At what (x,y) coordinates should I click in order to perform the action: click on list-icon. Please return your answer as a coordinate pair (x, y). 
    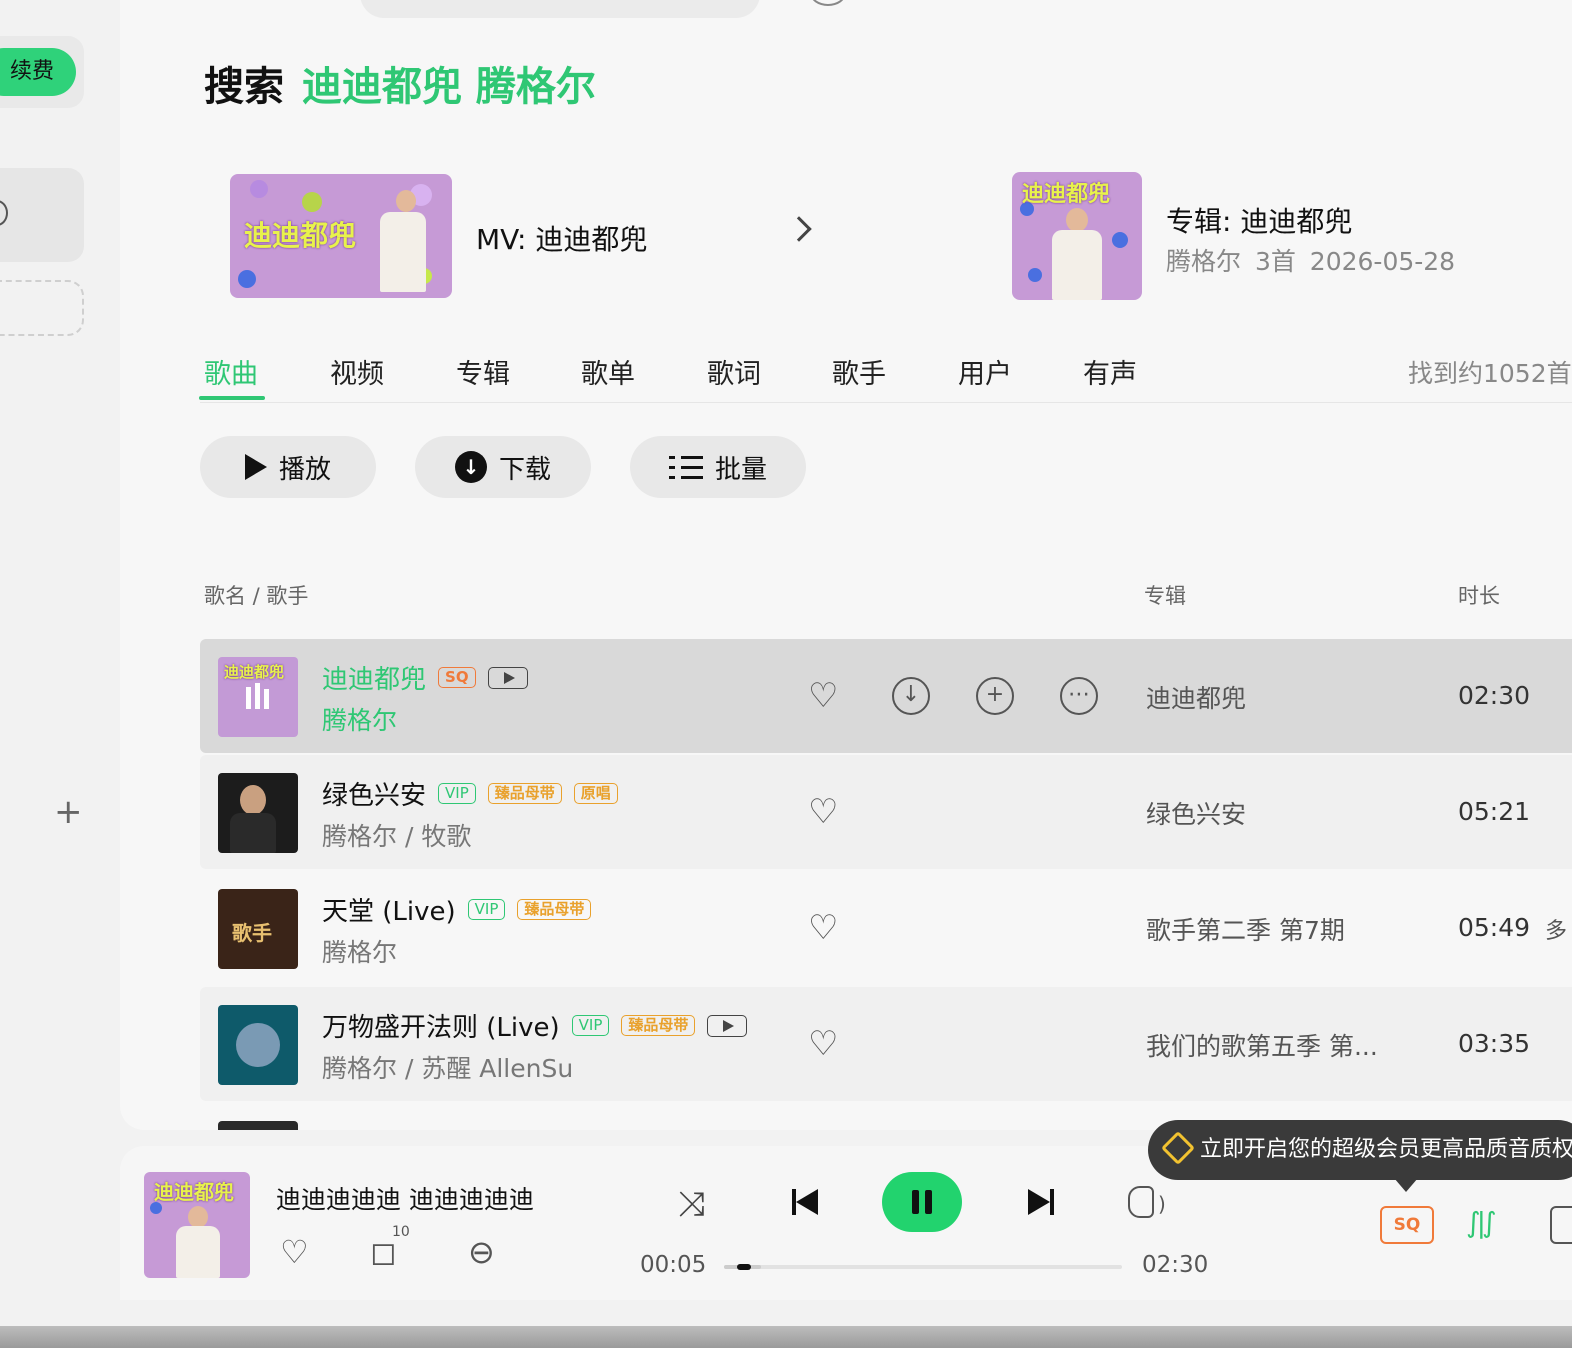
    Looking at the image, I should click on (685, 467).